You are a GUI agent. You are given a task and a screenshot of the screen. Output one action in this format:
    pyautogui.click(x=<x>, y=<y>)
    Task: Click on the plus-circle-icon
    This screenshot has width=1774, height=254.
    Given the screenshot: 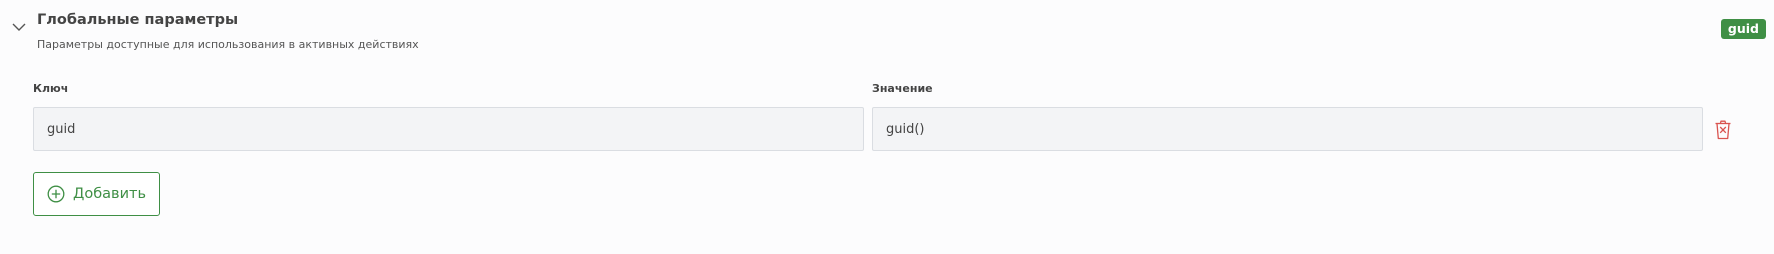 What is the action you would take?
    pyautogui.click(x=56, y=194)
    